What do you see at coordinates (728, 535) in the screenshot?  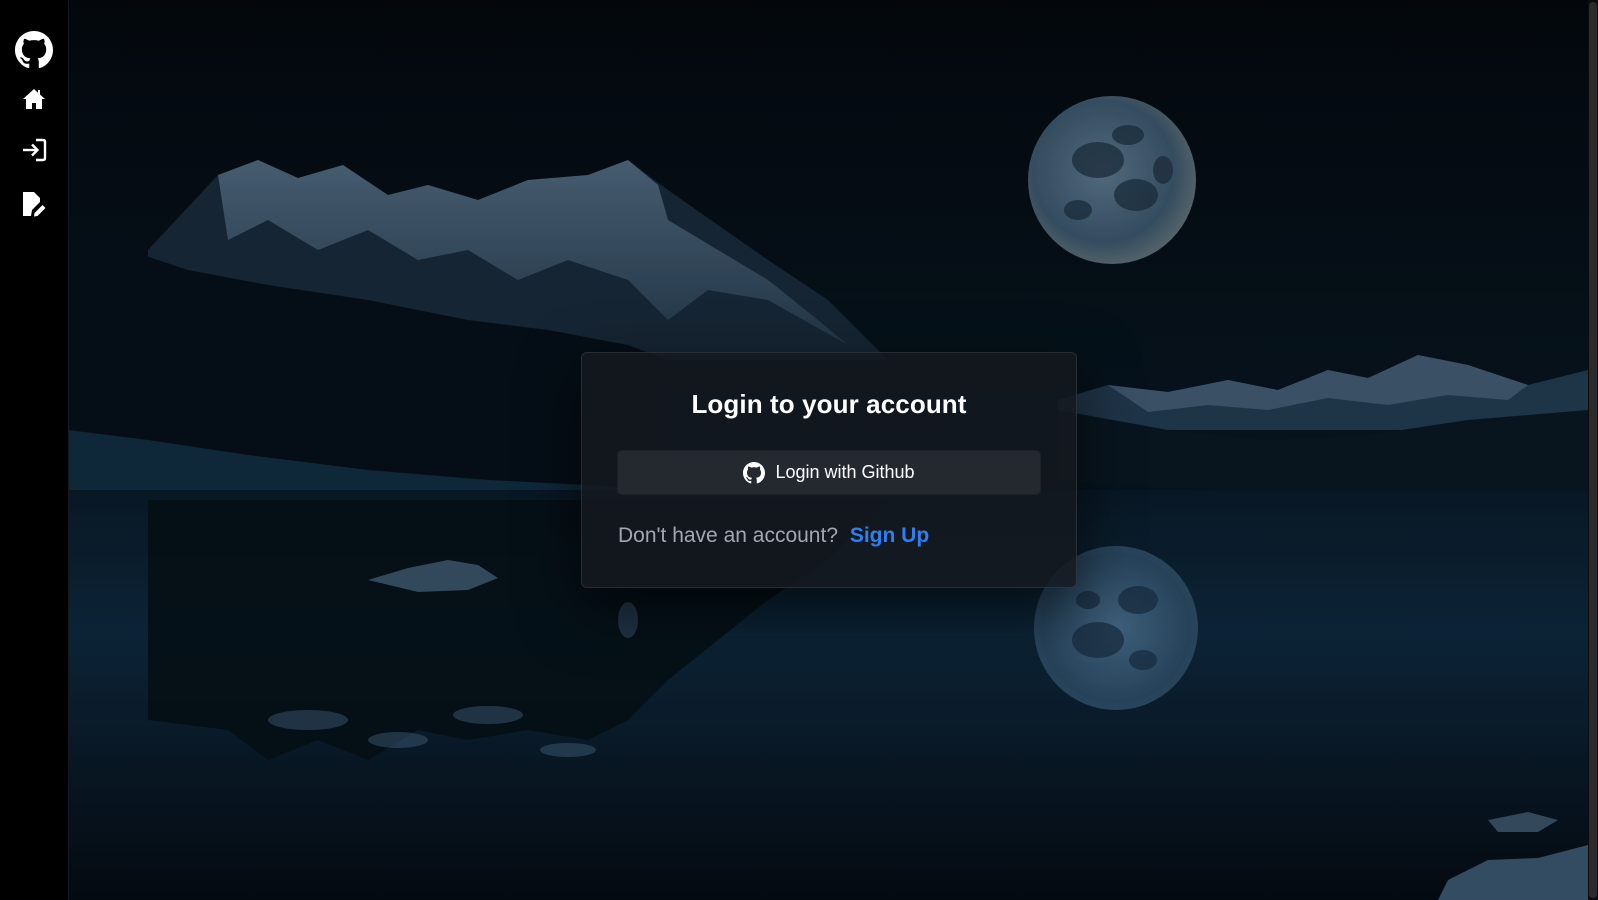 I see `signup-prompt: Don't have an account?` at bounding box center [728, 535].